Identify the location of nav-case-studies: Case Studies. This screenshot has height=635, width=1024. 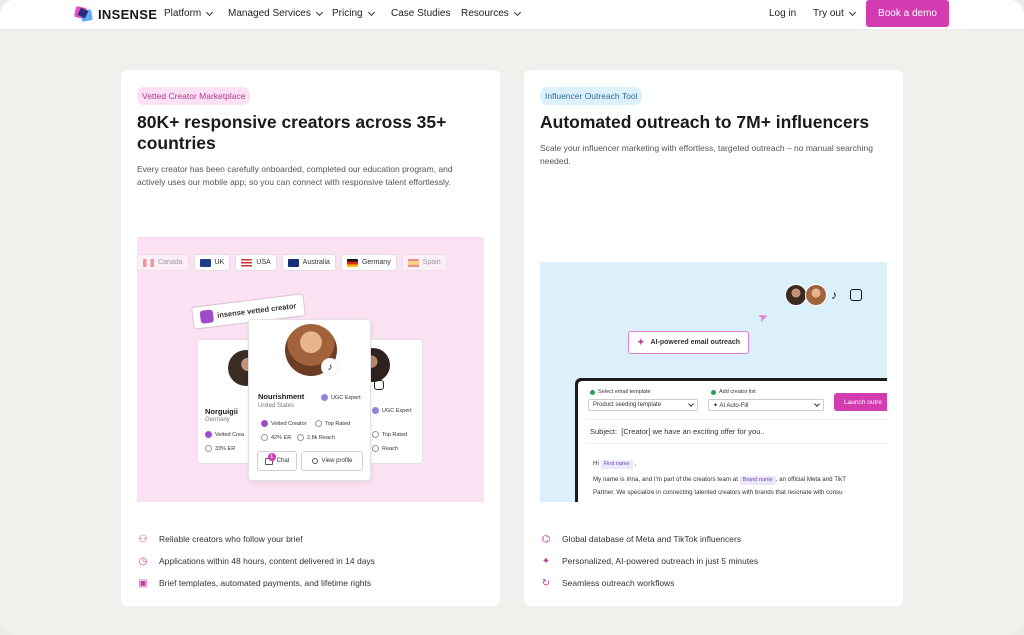
(420, 13).